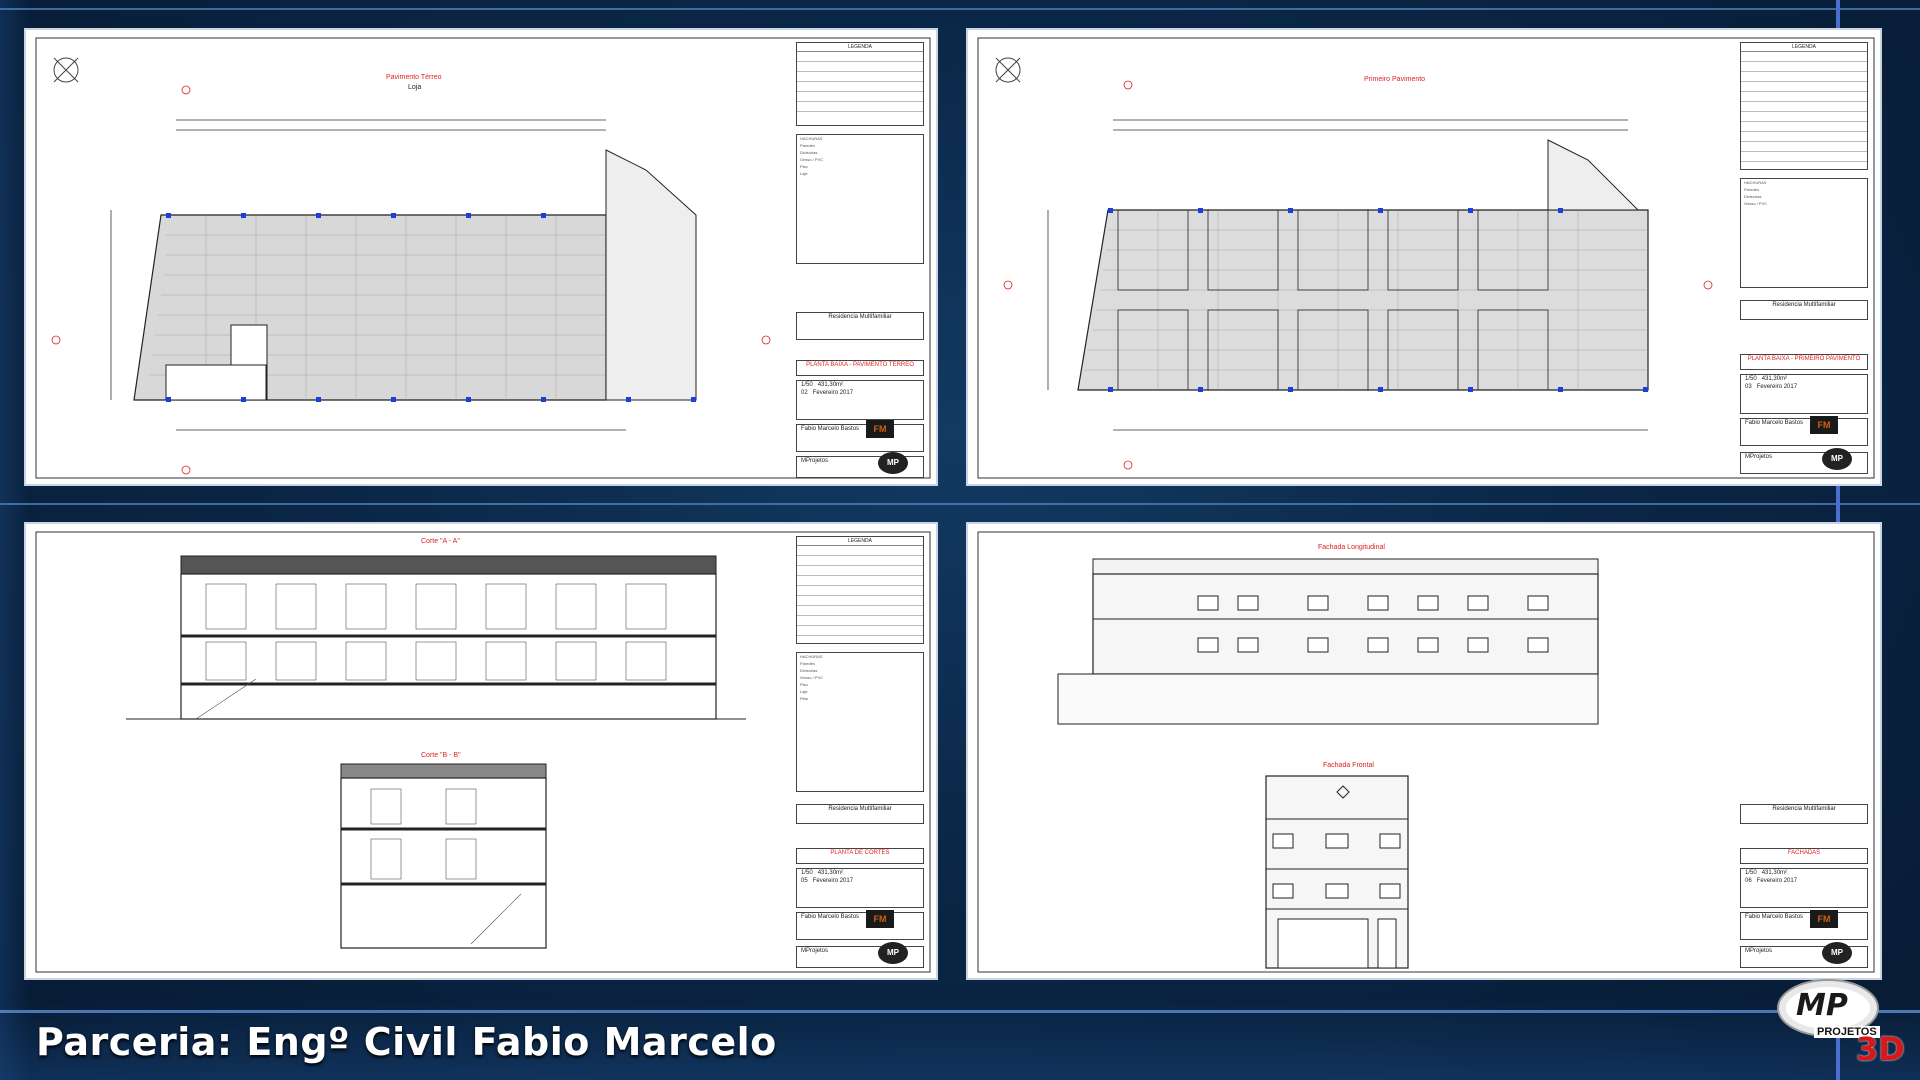  What do you see at coordinates (1822, 1005) in the screenshot?
I see `brand-mp: MP` at bounding box center [1822, 1005].